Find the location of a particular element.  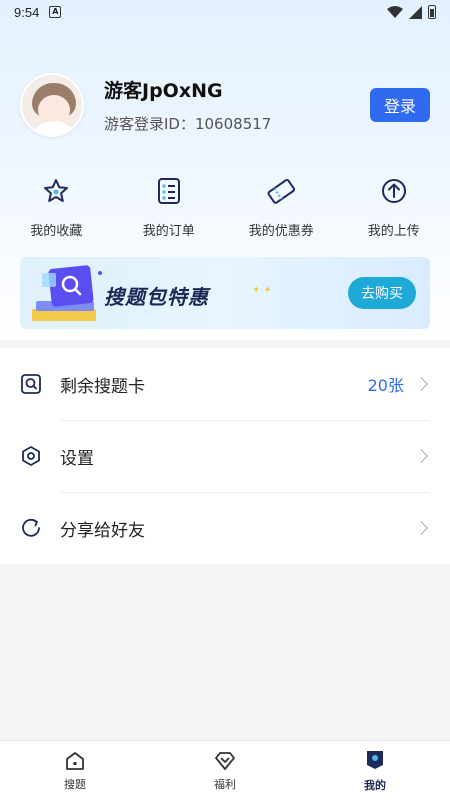

profile-info: 游客JpOxNG 游客登录ID：10608517 is located at coordinates (187, 105).